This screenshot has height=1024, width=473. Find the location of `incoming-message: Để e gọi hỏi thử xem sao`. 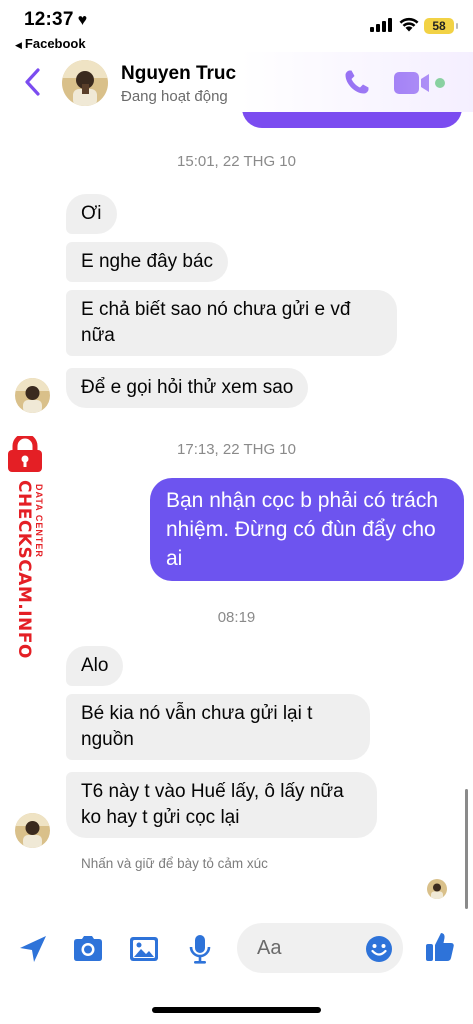

incoming-message: Để e gọi hỏi thử xem sao is located at coordinates (187, 388).